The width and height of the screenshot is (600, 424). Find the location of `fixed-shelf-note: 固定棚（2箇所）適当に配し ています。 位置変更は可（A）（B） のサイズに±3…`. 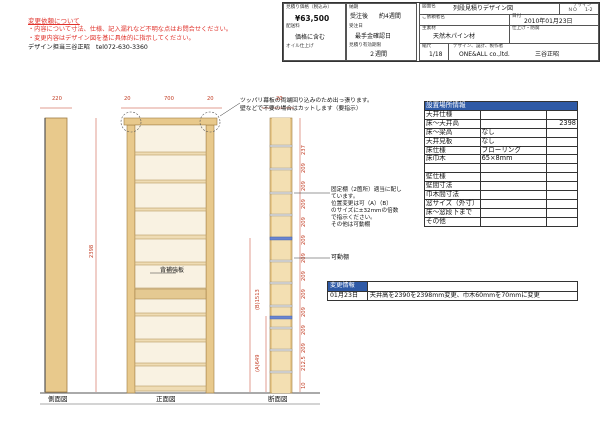

fixed-shelf-note: 固定棚（2箇所）適当に配し ています。 位置変更は可（A）（B） のサイズに±3… is located at coordinates (366, 207).